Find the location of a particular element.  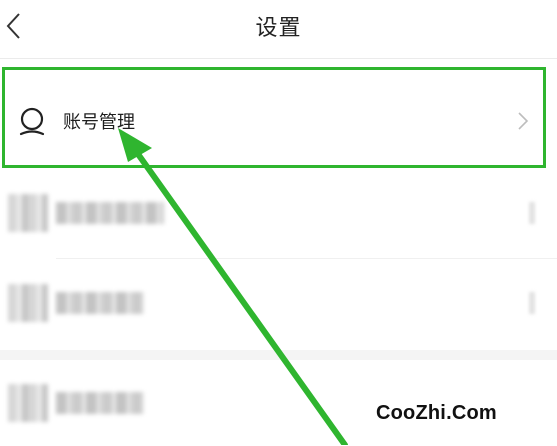

section-divider is located at coordinates (278, 355).